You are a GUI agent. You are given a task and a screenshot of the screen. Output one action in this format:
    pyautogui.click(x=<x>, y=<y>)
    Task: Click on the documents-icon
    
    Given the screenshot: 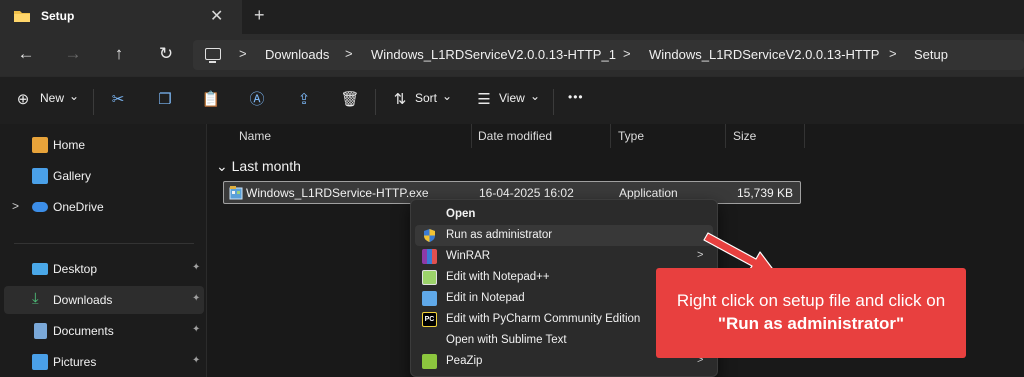 What is the action you would take?
    pyautogui.click(x=40, y=331)
    